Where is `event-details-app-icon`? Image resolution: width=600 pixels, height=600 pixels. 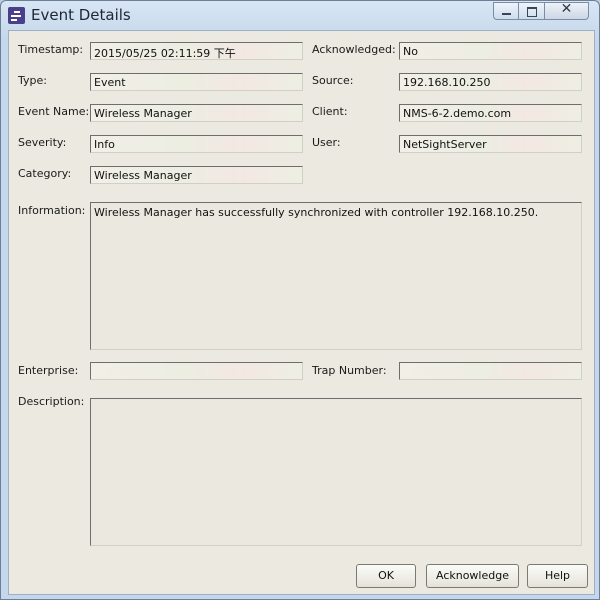
event-details-app-icon is located at coordinates (16, 15).